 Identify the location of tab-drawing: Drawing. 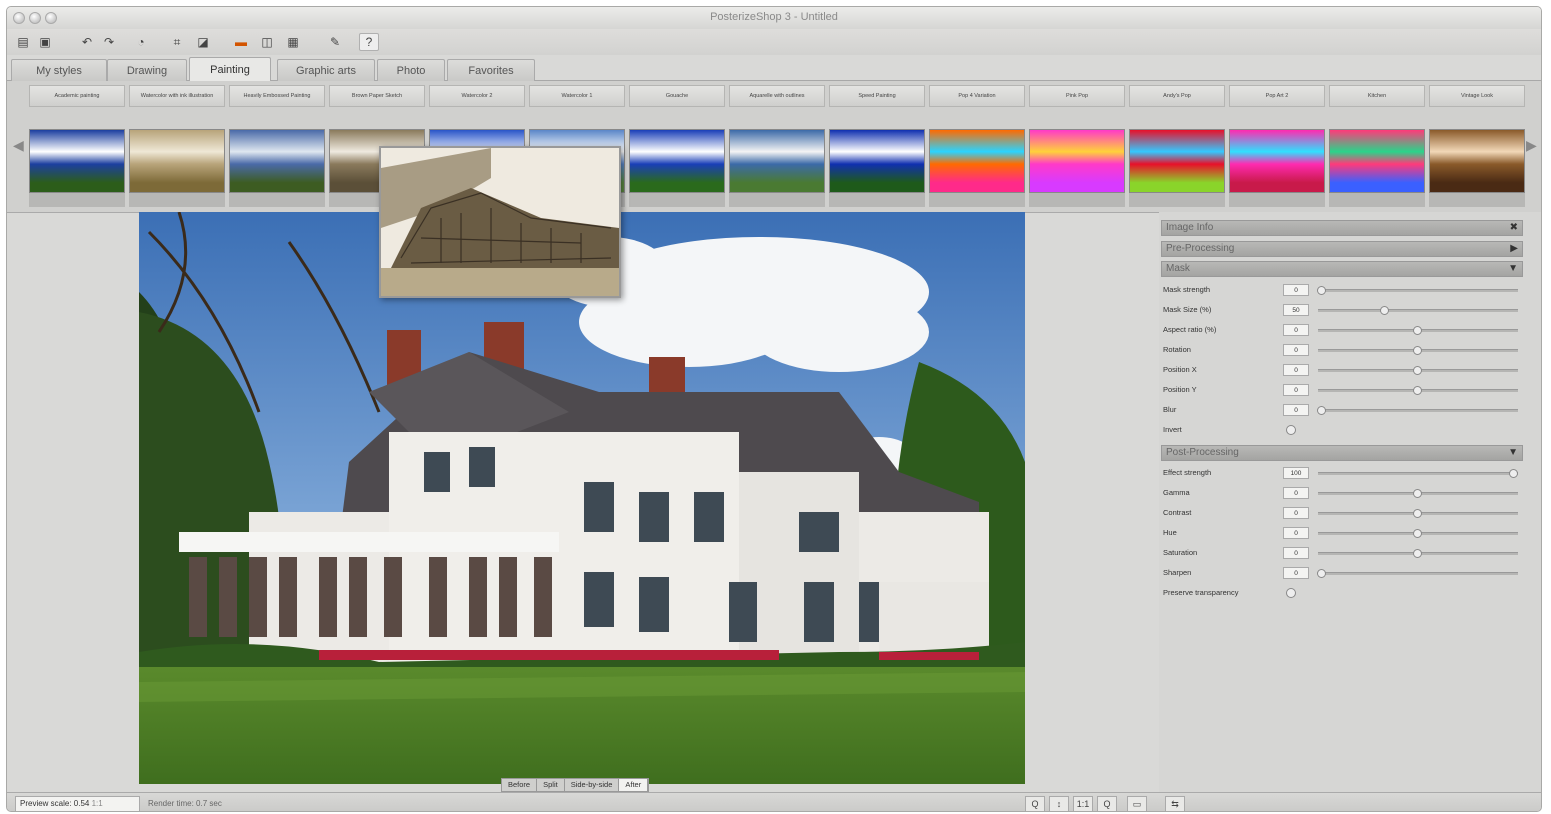
(147, 70).